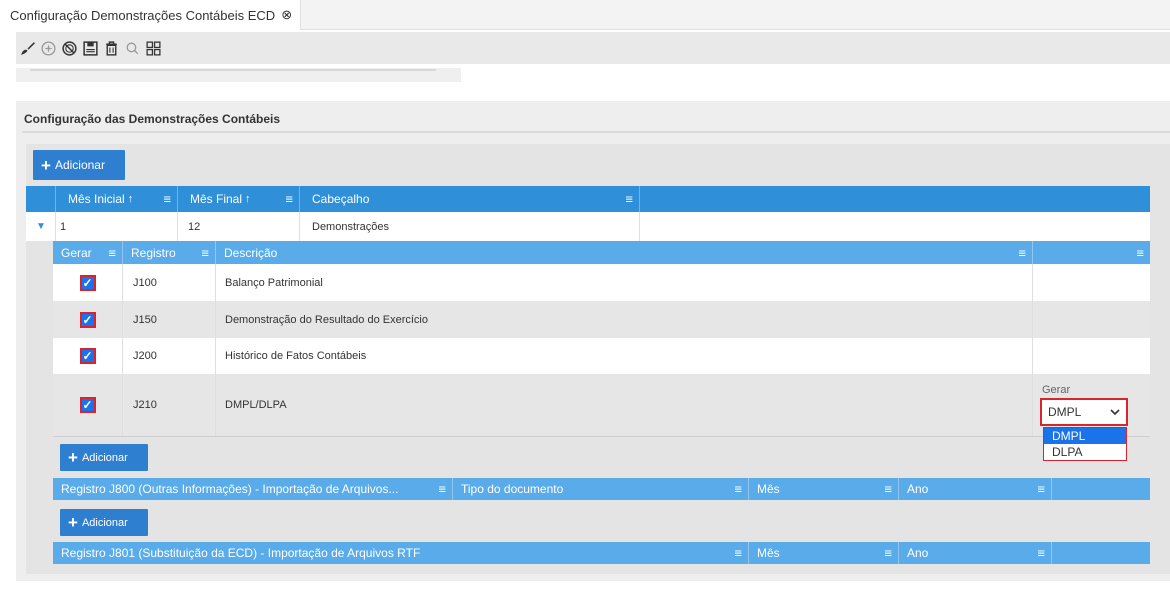 The width and height of the screenshot is (1170, 599). What do you see at coordinates (48, 48) in the screenshot?
I see `add-icon` at bounding box center [48, 48].